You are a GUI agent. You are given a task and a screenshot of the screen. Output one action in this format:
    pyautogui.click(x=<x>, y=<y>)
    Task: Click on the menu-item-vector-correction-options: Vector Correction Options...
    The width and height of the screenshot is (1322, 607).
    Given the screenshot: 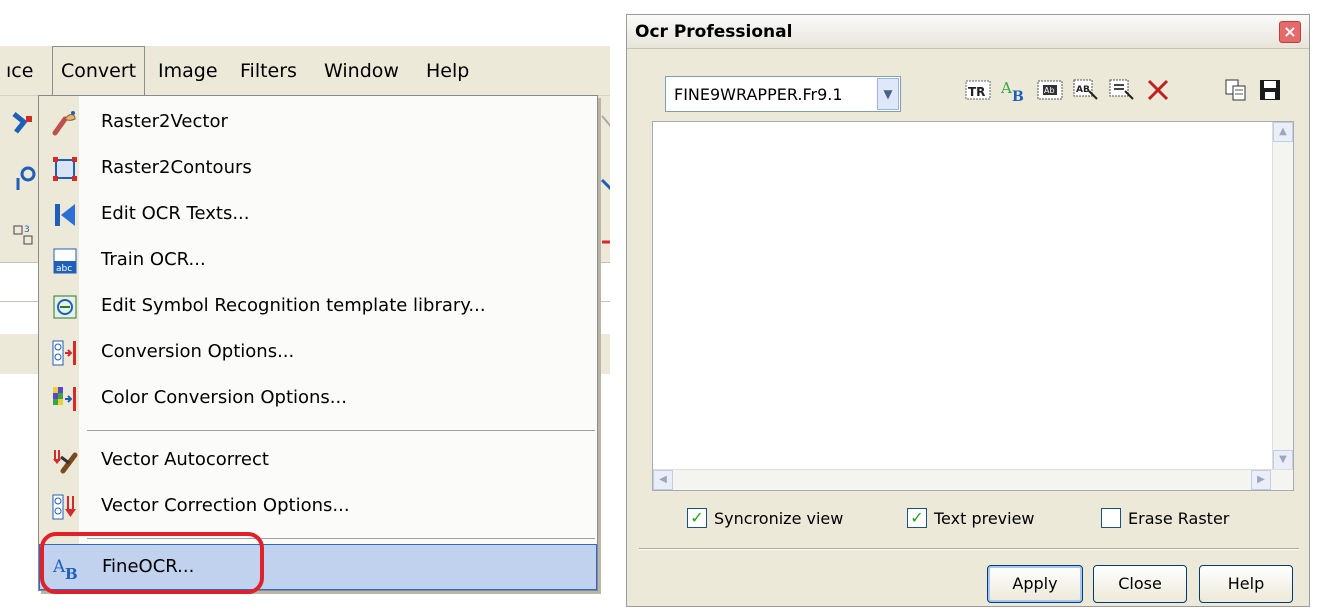 What is the action you would take?
    pyautogui.click(x=318, y=507)
    